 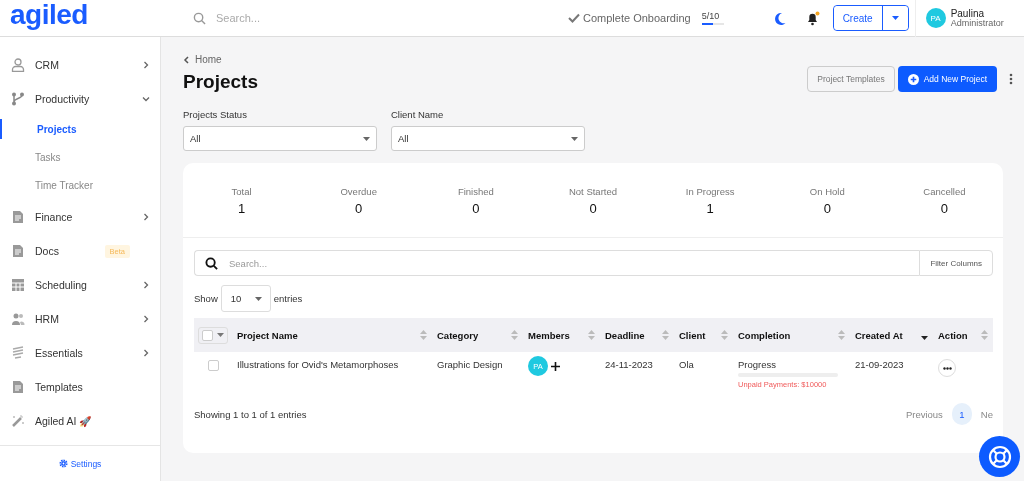 What do you see at coordinates (18, 217) in the screenshot?
I see `file-icon` at bounding box center [18, 217].